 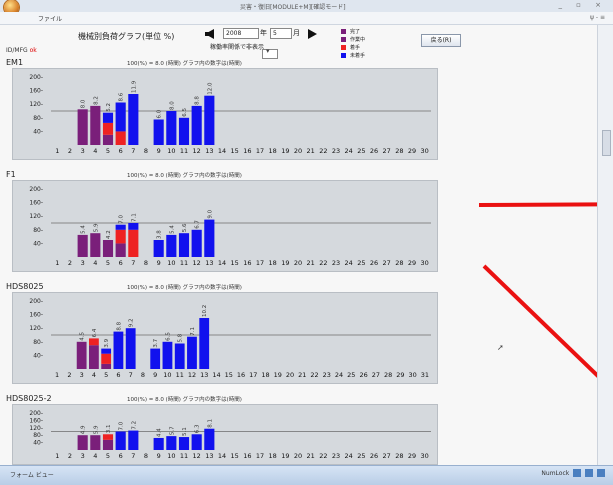 What do you see at coordinates (131, 375) in the screenshot?
I see `x-tick-label: 7` at bounding box center [131, 375].